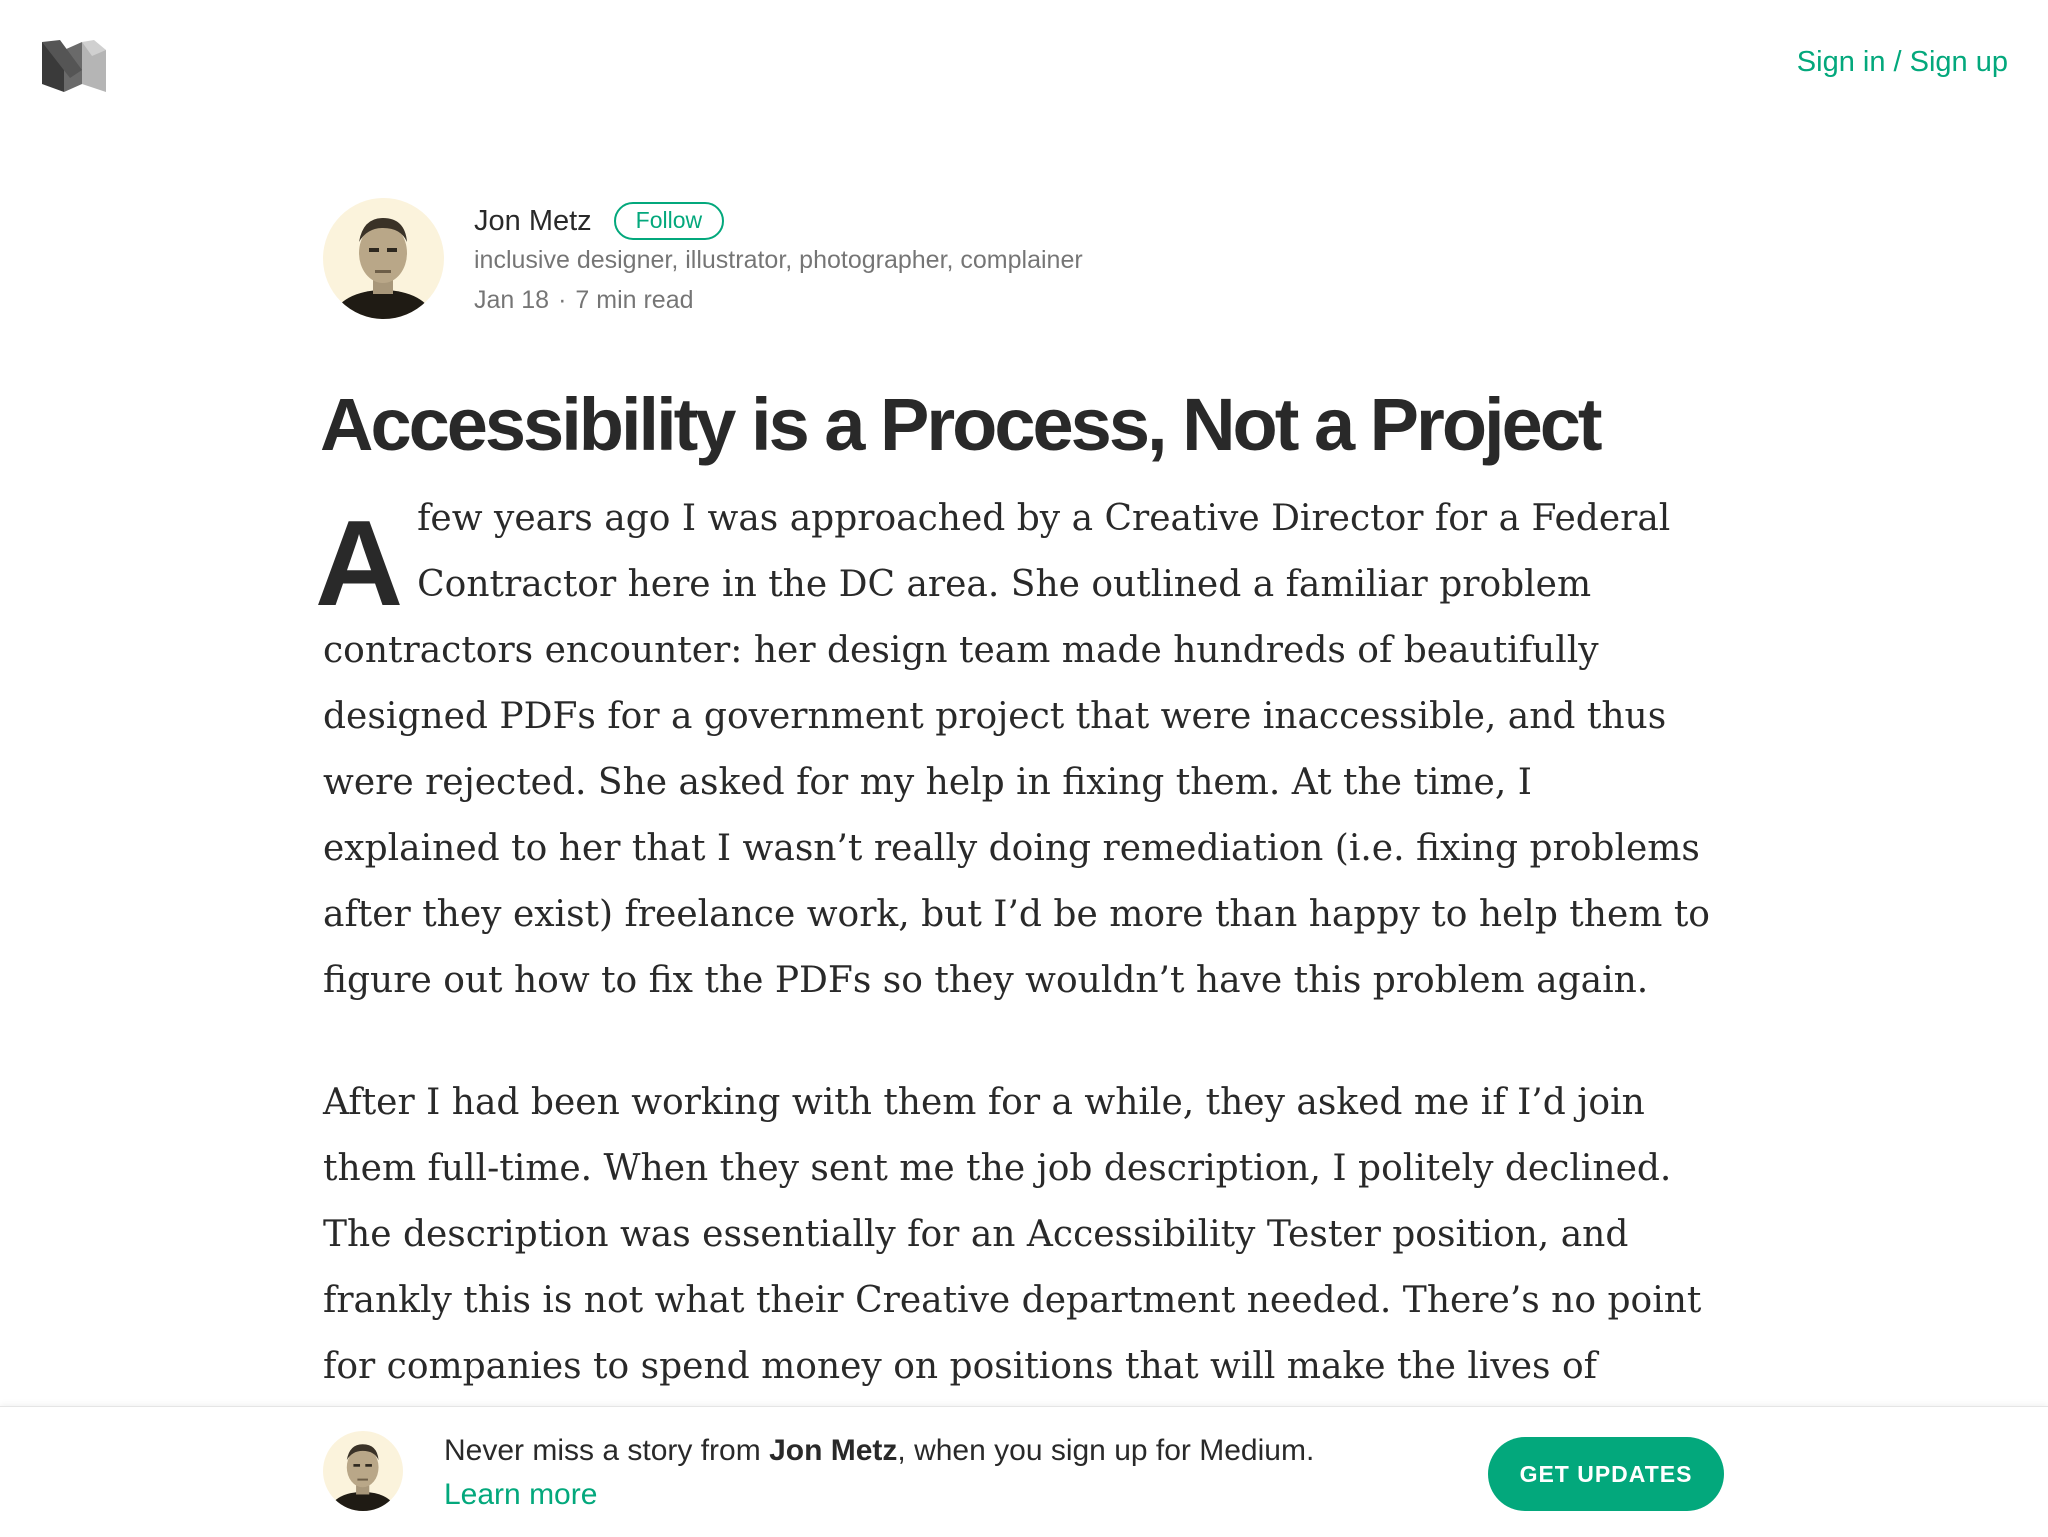  Describe the element at coordinates (359, 563) in the screenshot. I see `drop-cap: A` at that location.